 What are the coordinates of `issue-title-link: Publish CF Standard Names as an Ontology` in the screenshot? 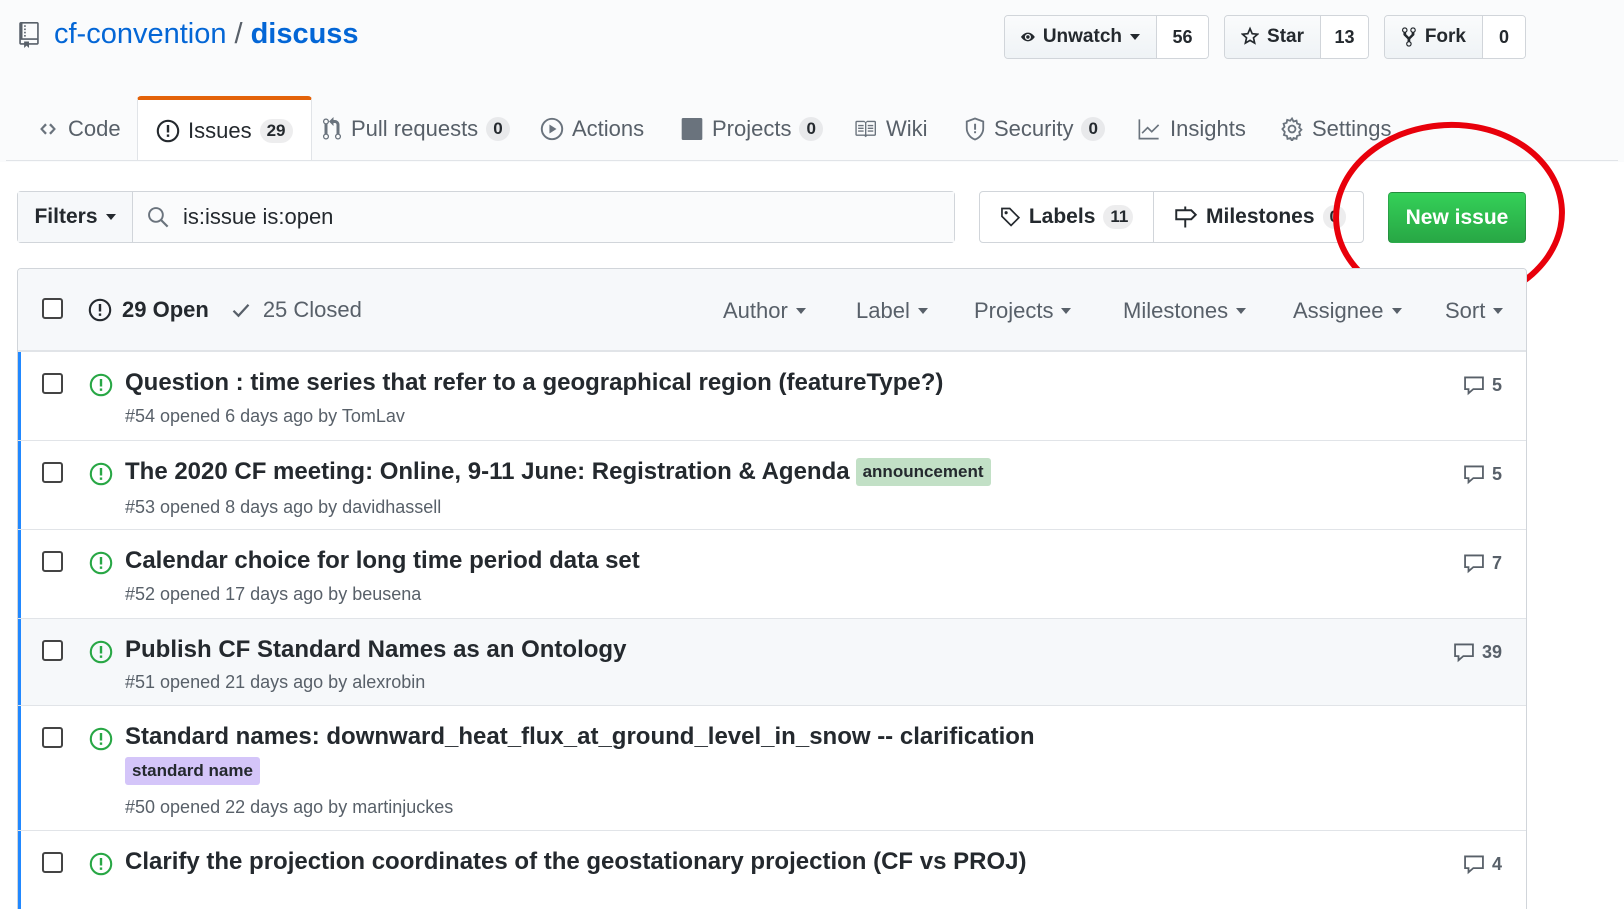 It's located at (375, 650).